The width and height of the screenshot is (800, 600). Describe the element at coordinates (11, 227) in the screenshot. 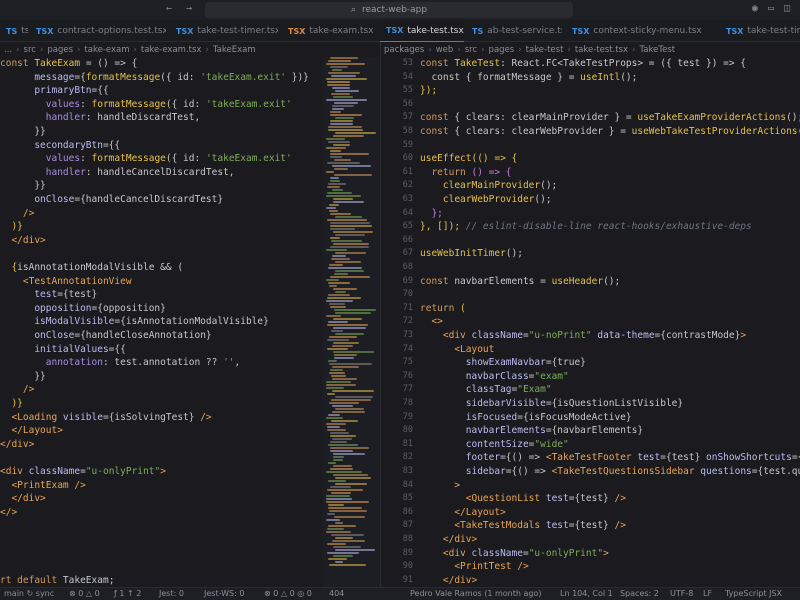

I see `code-line: )}` at that location.